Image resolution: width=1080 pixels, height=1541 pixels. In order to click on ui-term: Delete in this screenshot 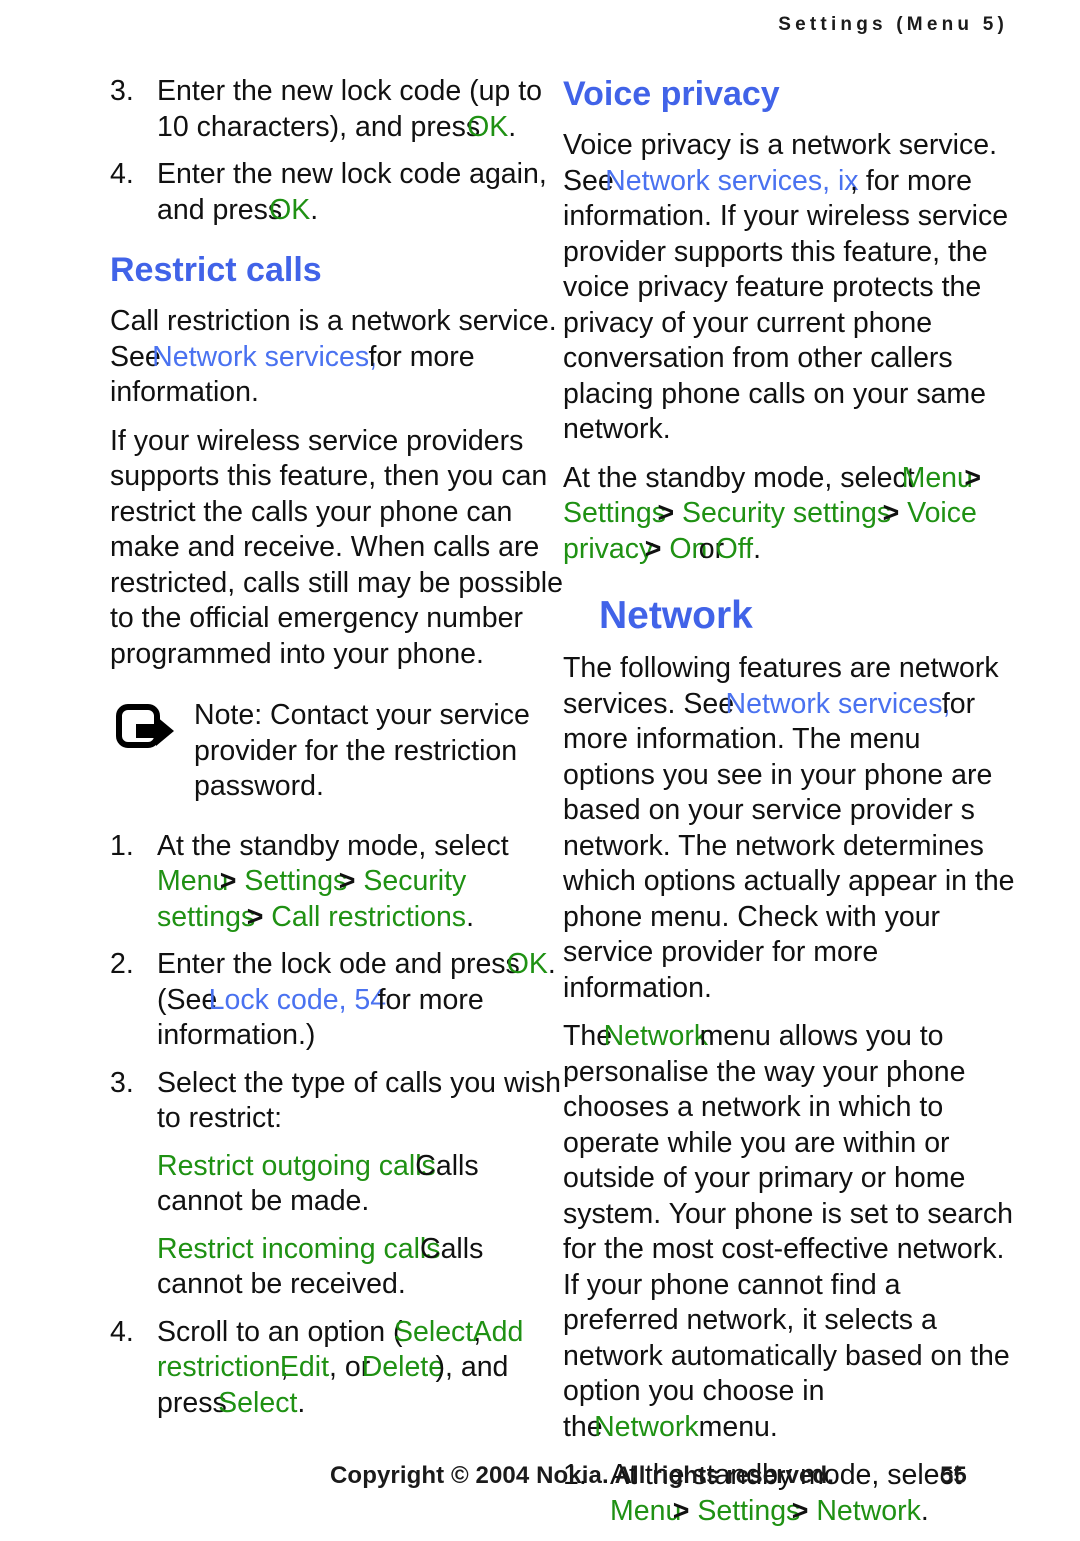, I will do `click(403, 1367)`.